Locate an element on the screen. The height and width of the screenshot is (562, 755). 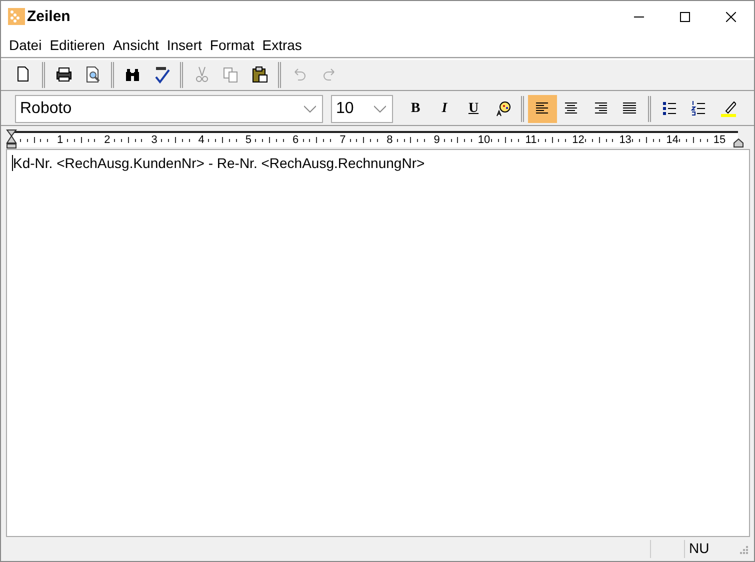
ruler-number: 6 is located at coordinates (295, 140).